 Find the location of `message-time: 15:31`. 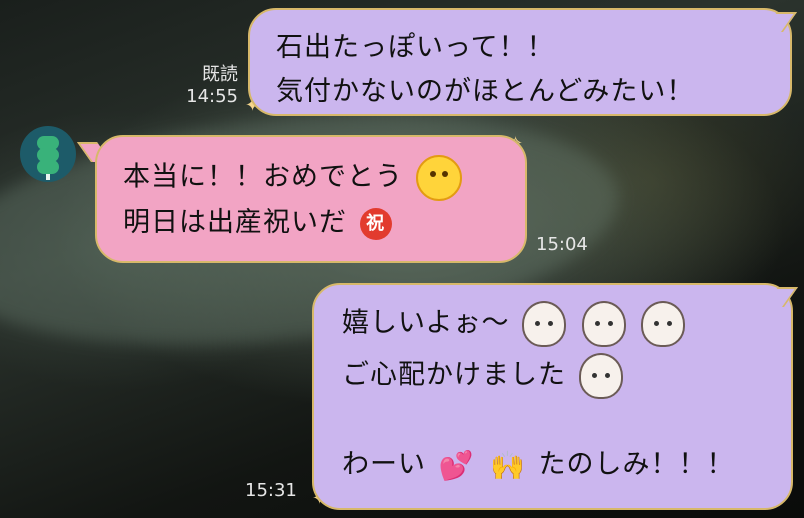

message-time: 15:31 is located at coordinates (271, 490).